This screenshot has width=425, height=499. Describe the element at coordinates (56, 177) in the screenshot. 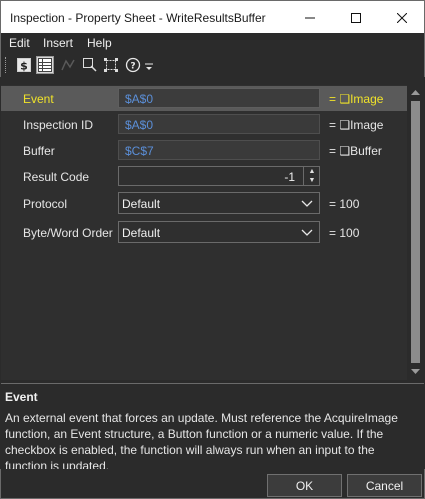

I see `property-label: Result Code` at that location.